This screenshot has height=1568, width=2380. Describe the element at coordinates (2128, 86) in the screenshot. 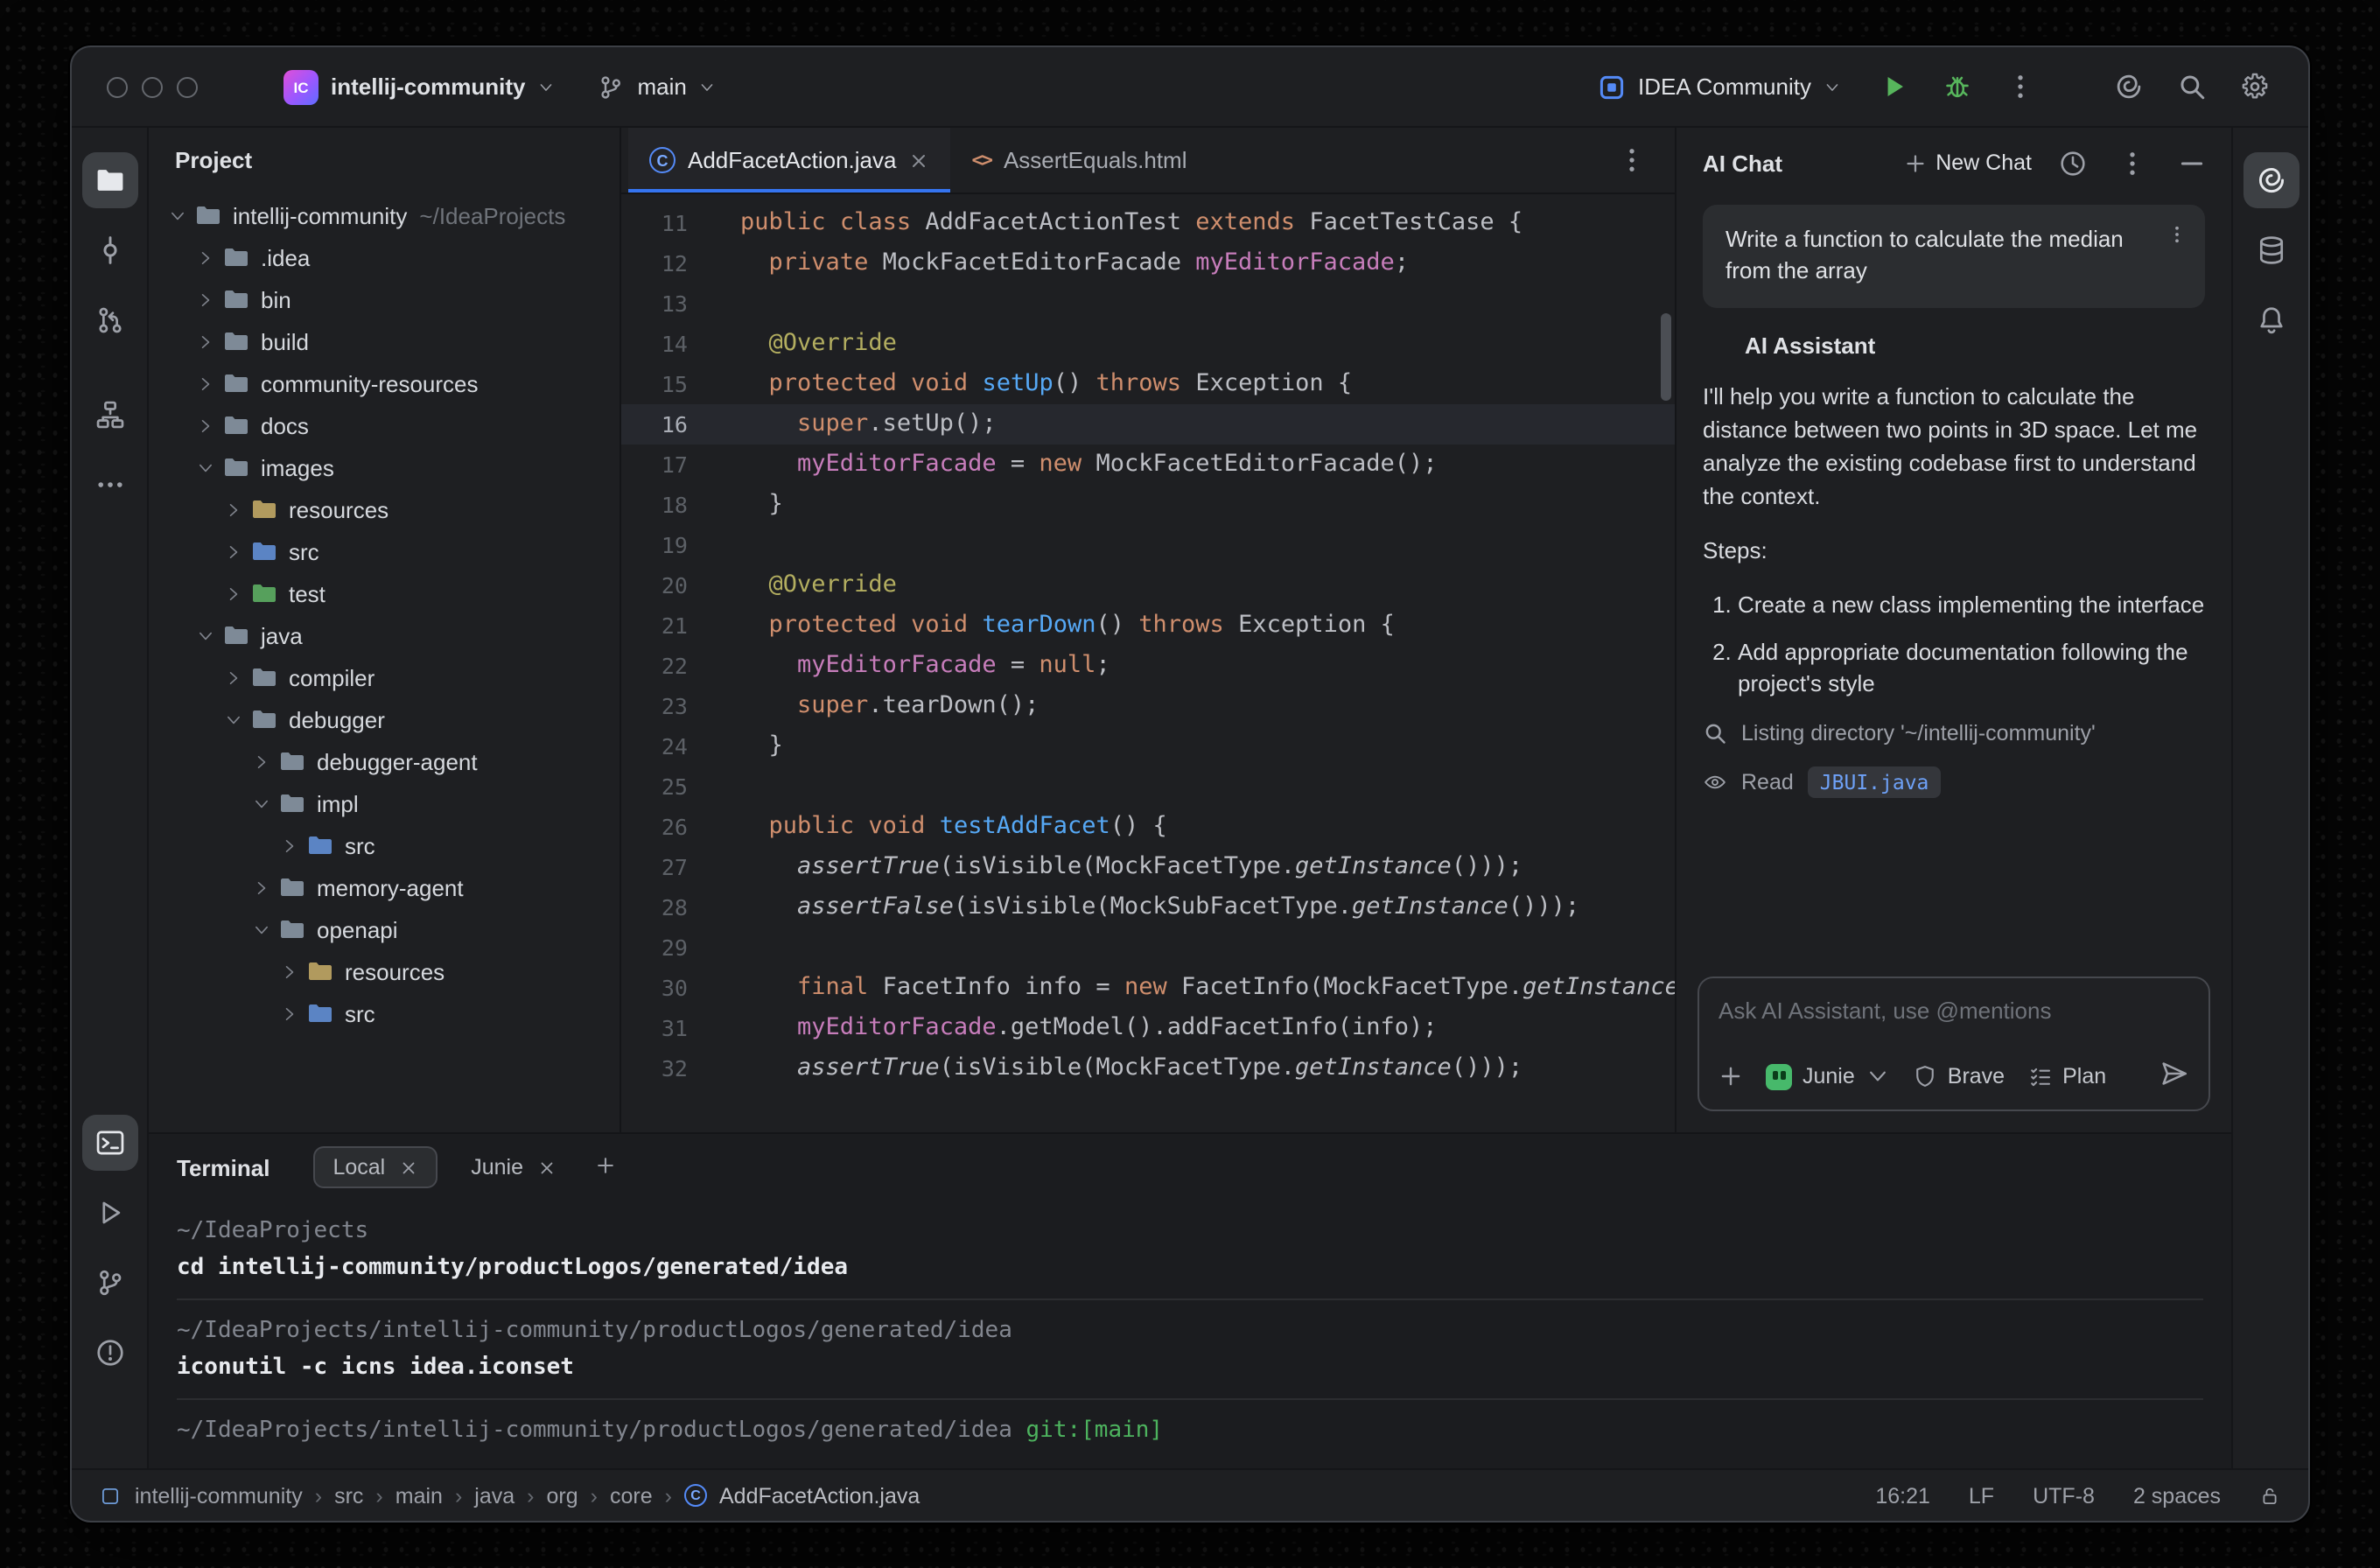

I see `ai-assistant-button` at that location.